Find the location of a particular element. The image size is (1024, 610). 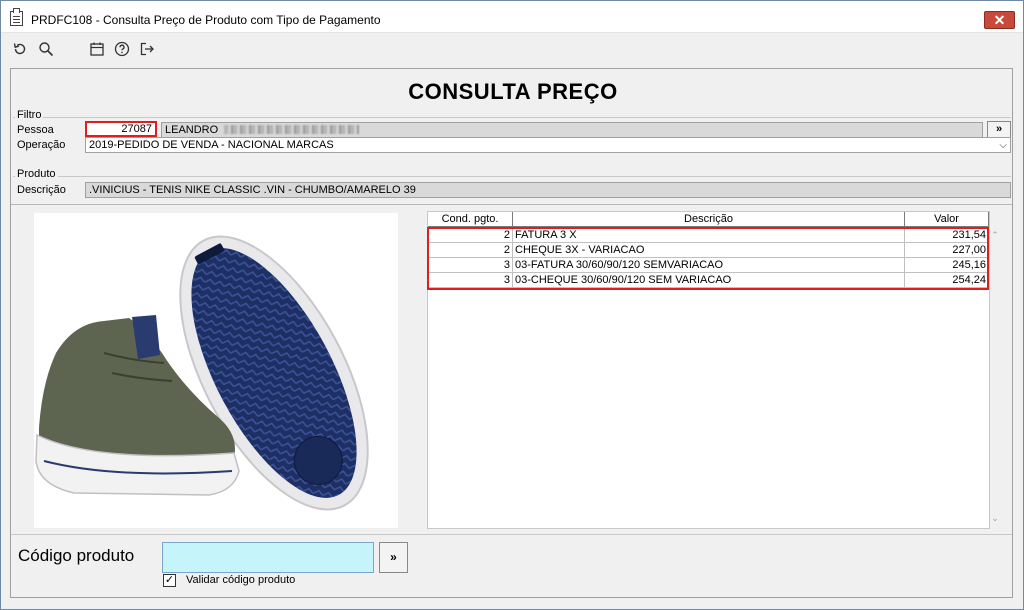

grid-header: Cond. pgto. Descrição Valor is located at coordinates (708, 219).